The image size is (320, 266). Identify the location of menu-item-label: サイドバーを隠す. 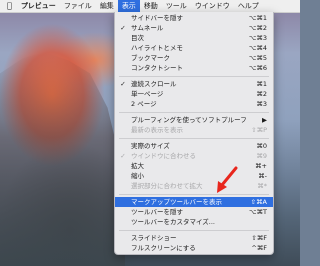
(157, 18).